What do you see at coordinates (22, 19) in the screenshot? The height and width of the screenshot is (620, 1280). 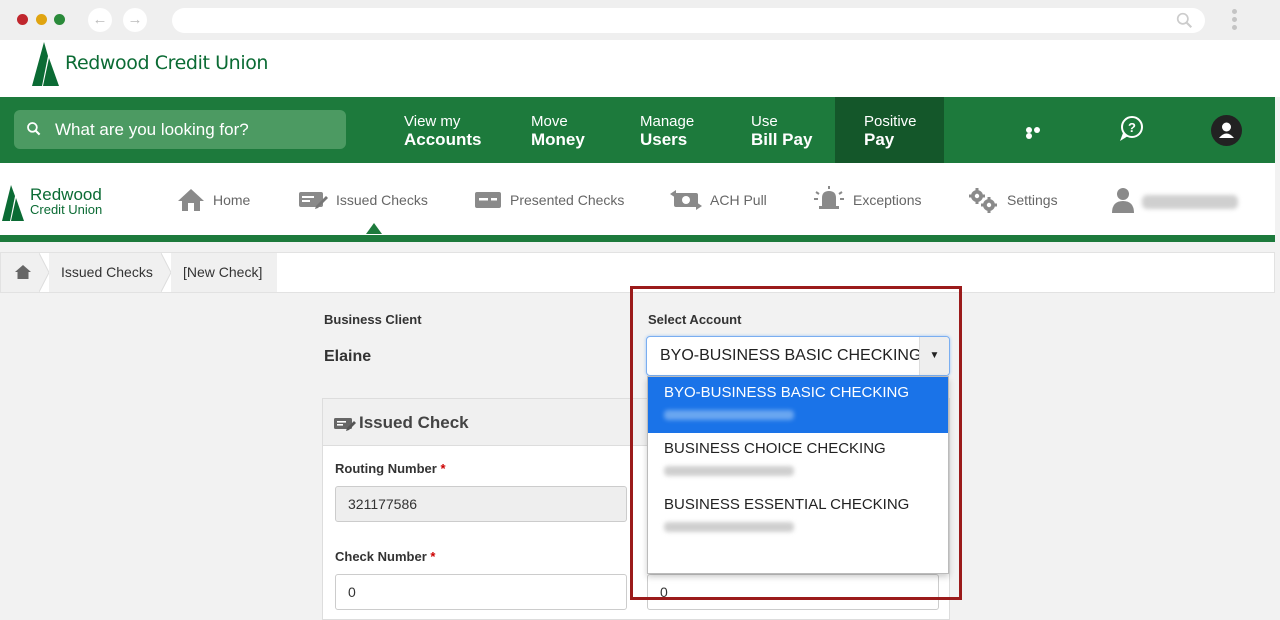 I see `close-window-icon` at bounding box center [22, 19].